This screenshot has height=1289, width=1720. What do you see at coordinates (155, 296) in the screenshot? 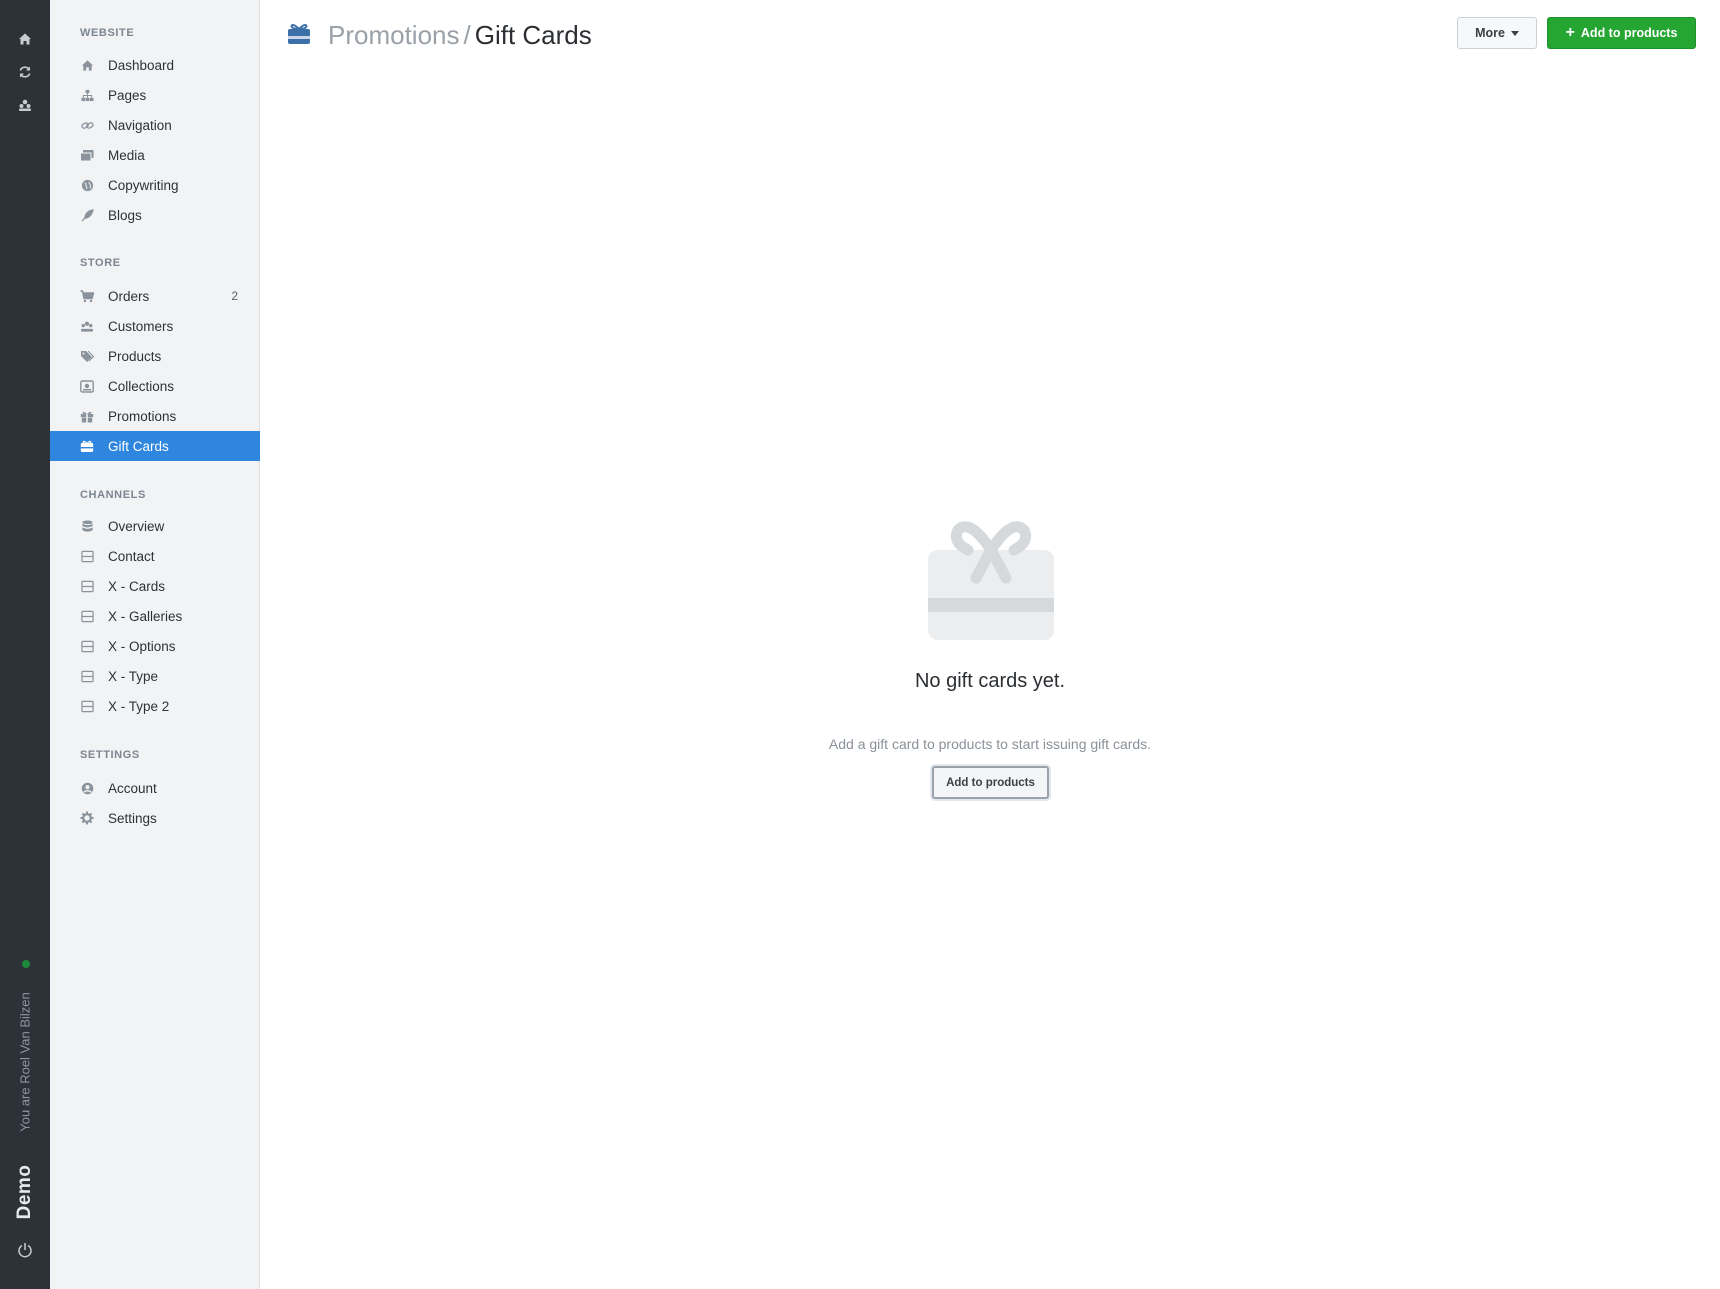
I see `sidebar-item-orders: Orders 2` at bounding box center [155, 296].